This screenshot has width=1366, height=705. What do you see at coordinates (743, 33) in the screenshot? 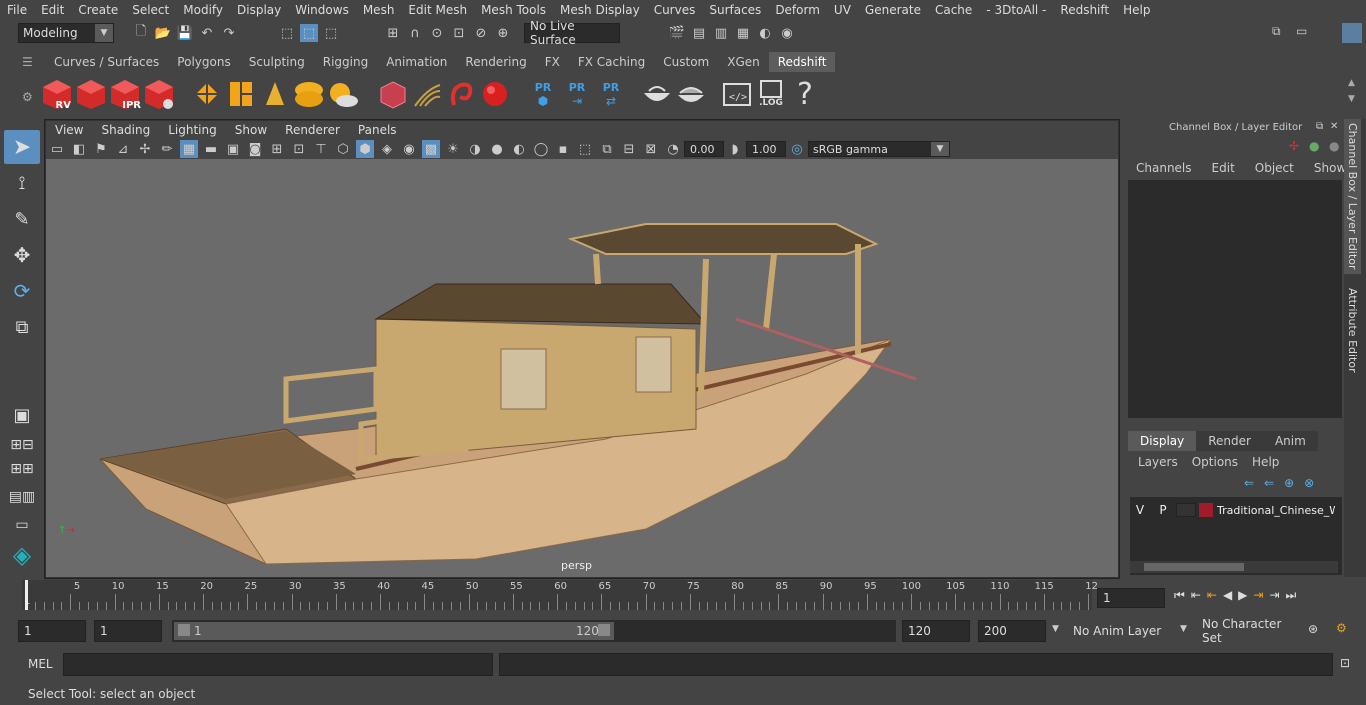
I see `render-settings-icon: ▦` at bounding box center [743, 33].